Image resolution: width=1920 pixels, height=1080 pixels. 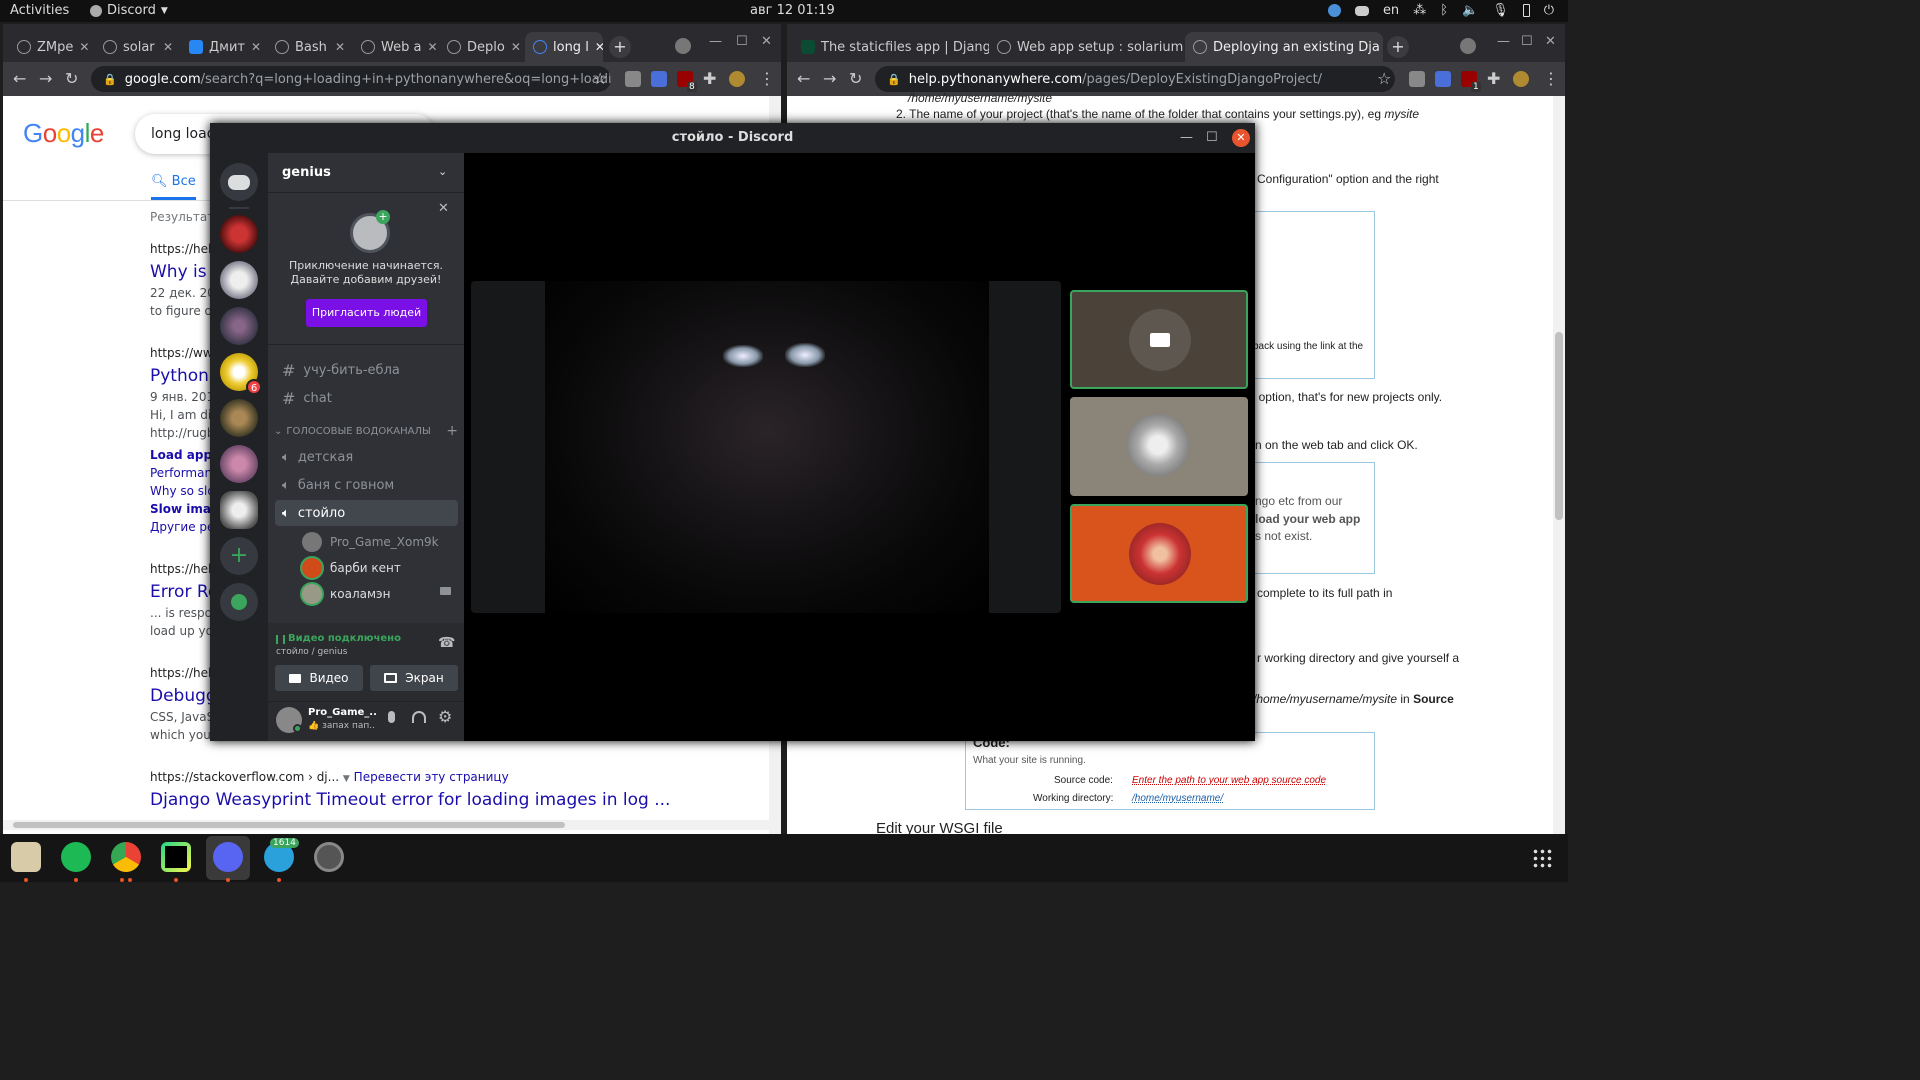 What do you see at coordinates (1391, 10) in the screenshot?
I see `language-indicator: en` at bounding box center [1391, 10].